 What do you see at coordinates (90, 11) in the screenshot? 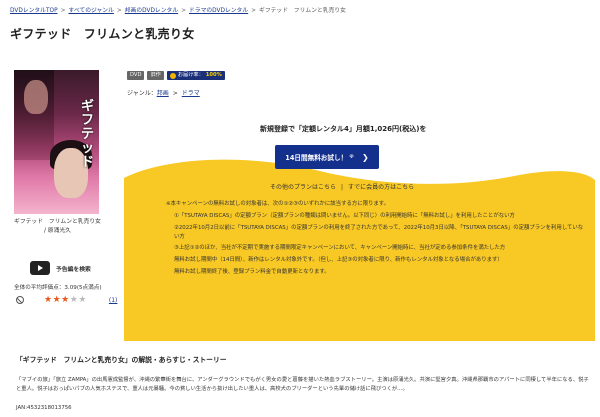
I see `breadcrumb-all-genres: すべてのジャンル` at bounding box center [90, 11].